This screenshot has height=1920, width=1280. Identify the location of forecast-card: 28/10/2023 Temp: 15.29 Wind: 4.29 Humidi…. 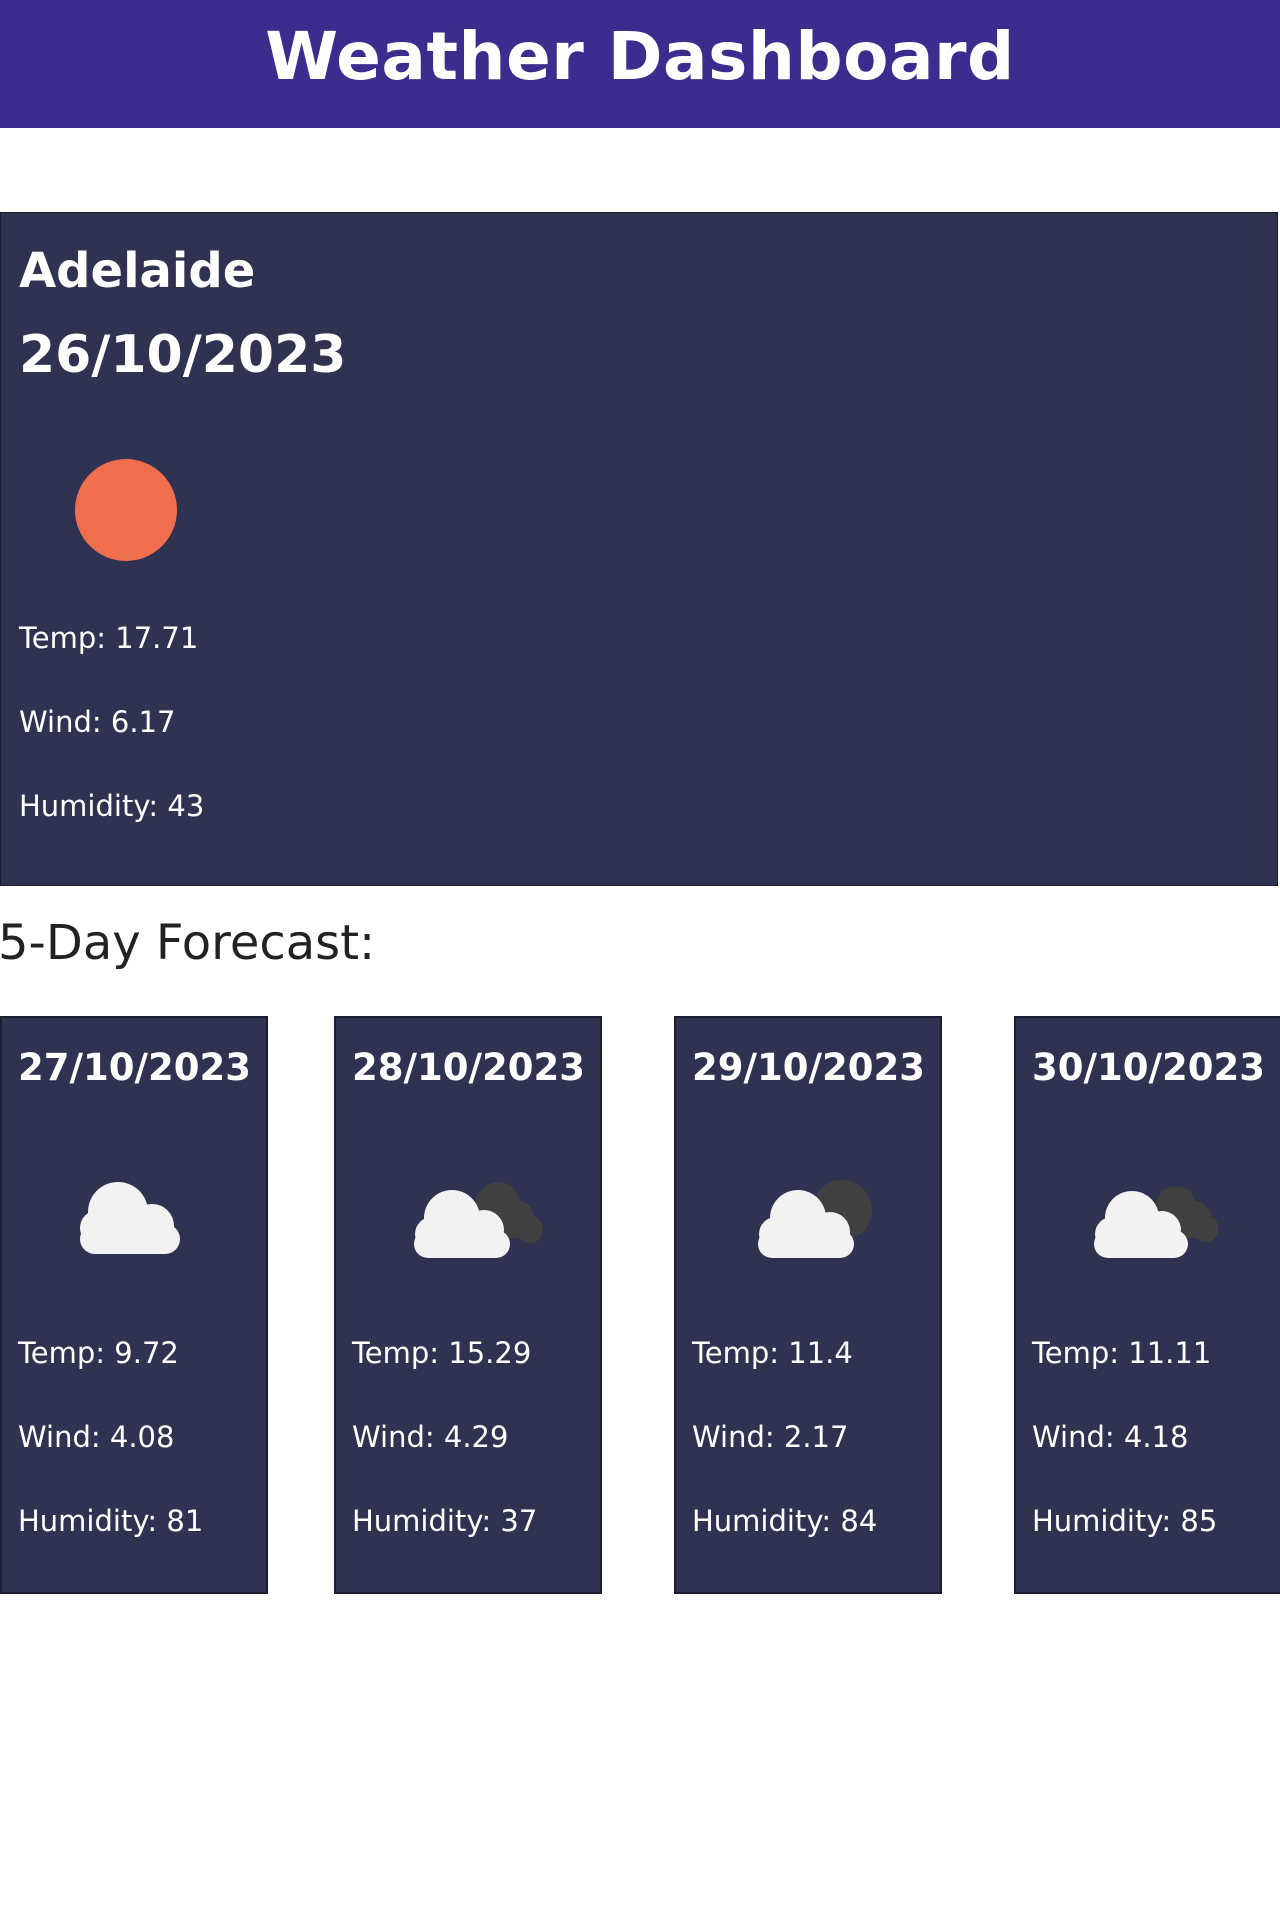
(468, 1305).